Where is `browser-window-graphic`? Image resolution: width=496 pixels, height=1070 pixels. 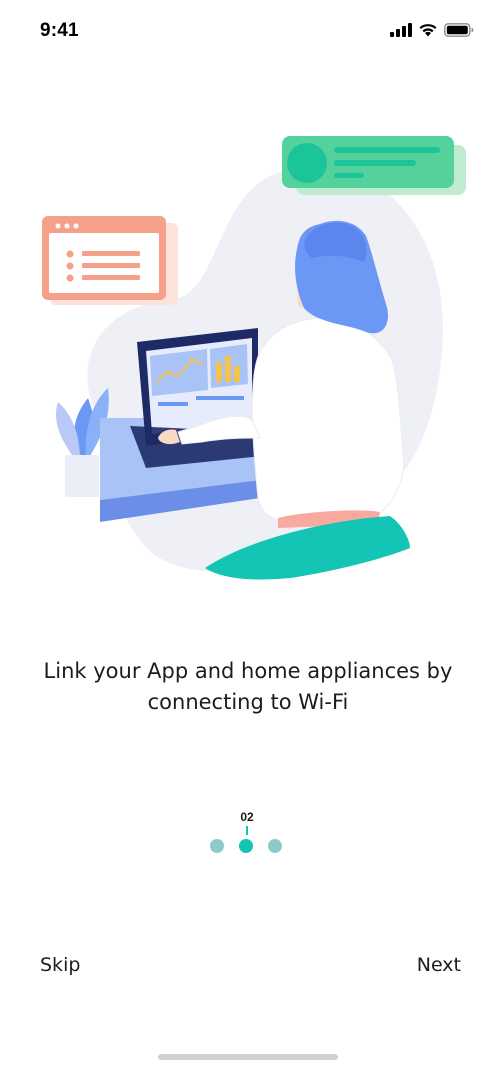 browser-window-graphic is located at coordinates (110, 260).